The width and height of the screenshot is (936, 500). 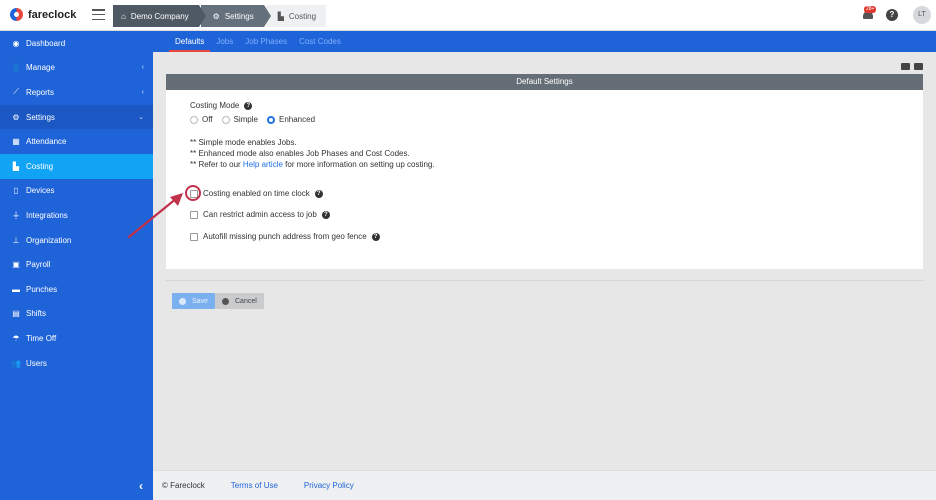 I want to click on copyright: © Fareclock, so click(x=183, y=485).